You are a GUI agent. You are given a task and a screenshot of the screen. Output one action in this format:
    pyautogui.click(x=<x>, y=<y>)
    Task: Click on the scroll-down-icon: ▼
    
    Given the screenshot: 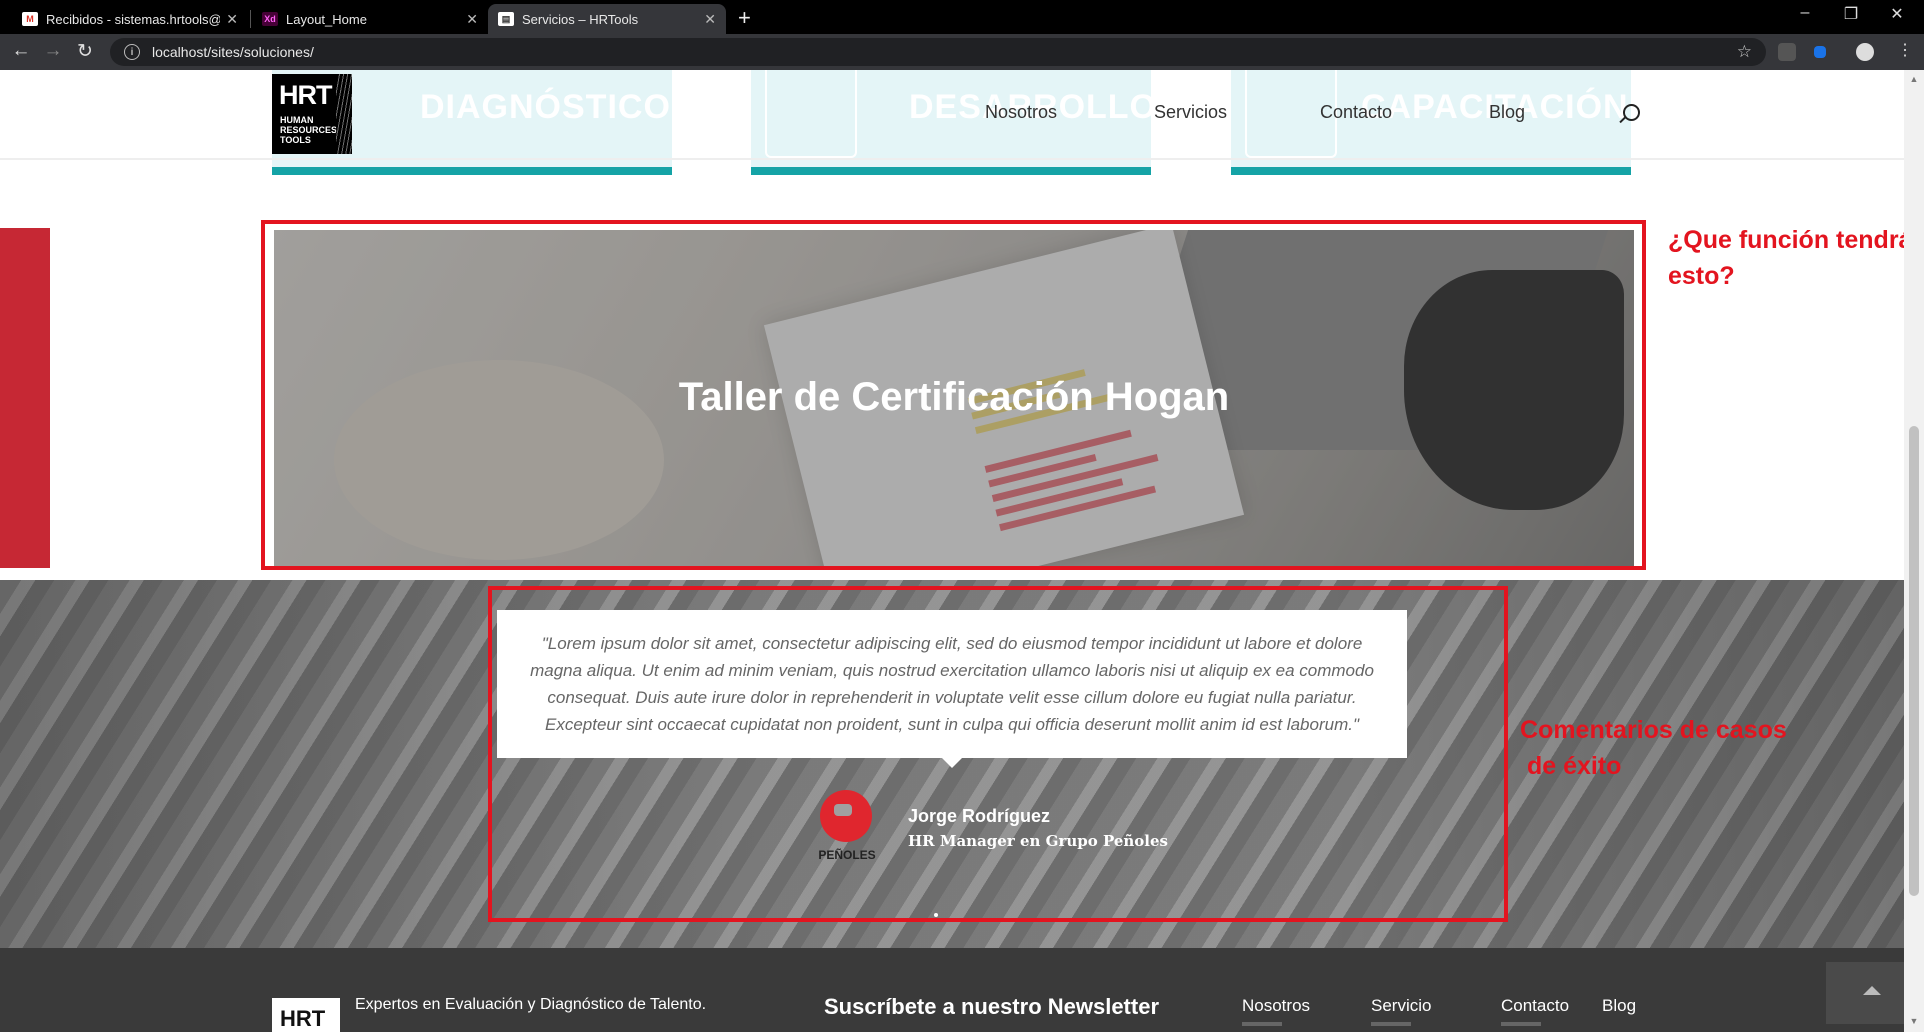 What is the action you would take?
    pyautogui.click(x=1914, y=1021)
    